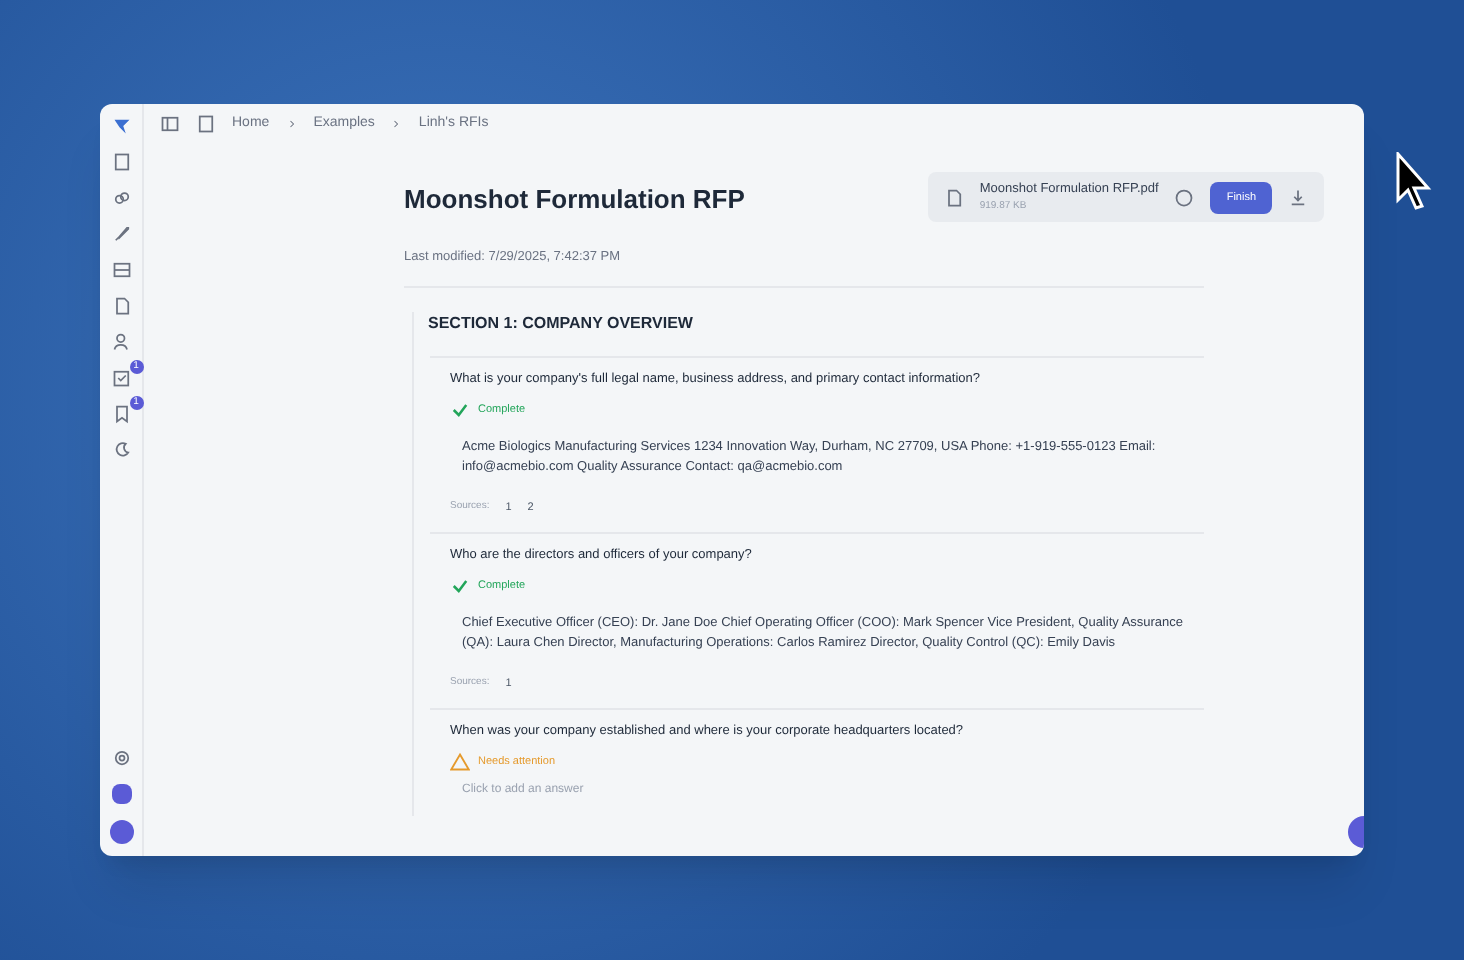 The height and width of the screenshot is (960, 1464). What do you see at coordinates (121, 342) in the screenshot?
I see `user-icon` at bounding box center [121, 342].